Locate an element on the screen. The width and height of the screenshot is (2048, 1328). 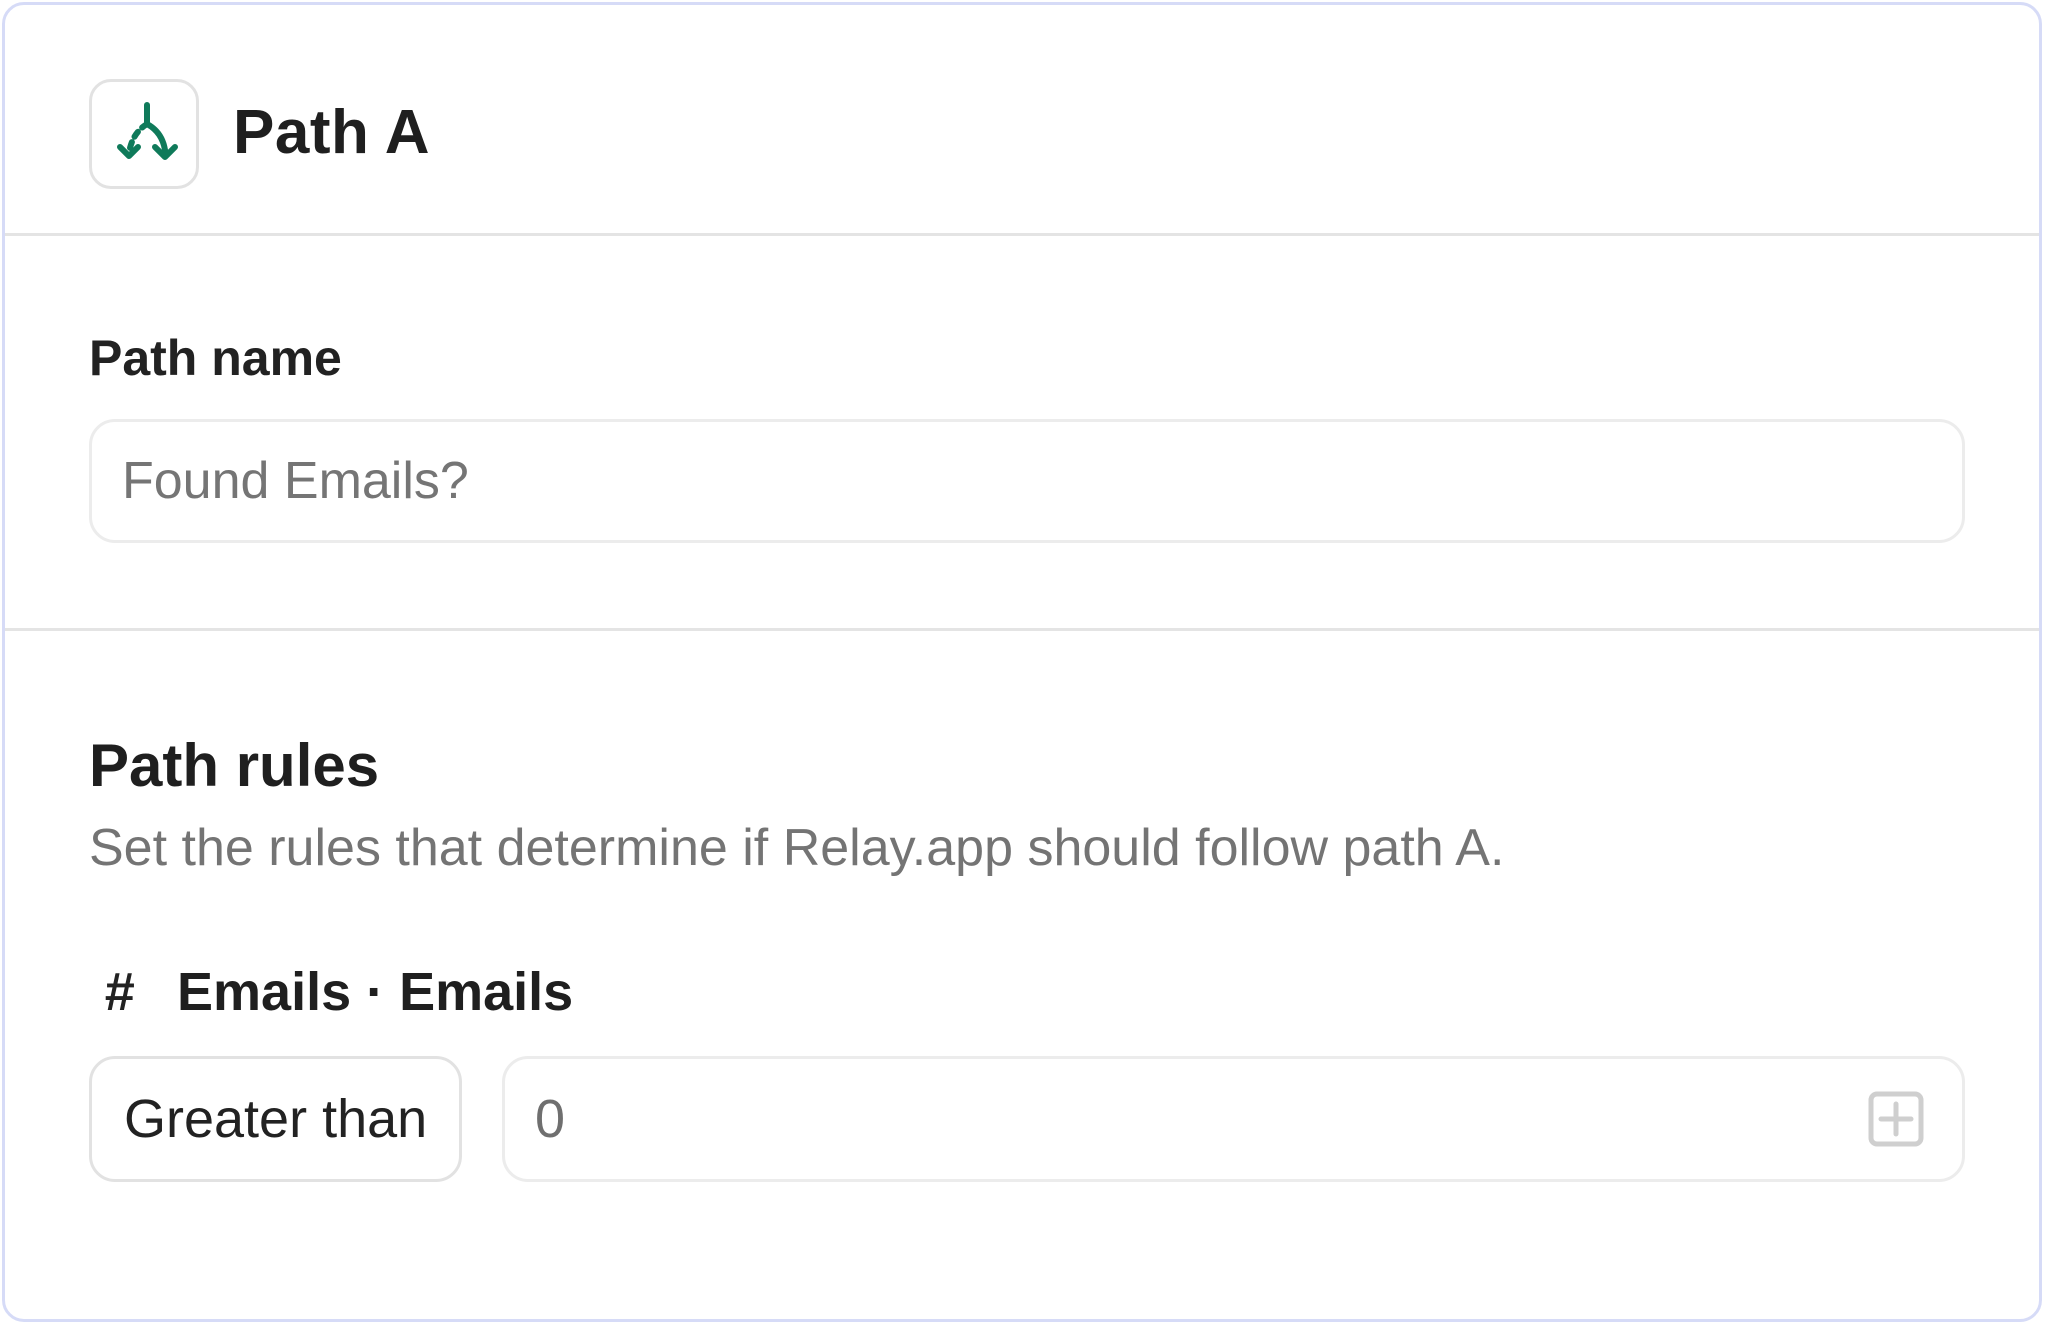
path-rules-title: Path rules is located at coordinates (234, 765).